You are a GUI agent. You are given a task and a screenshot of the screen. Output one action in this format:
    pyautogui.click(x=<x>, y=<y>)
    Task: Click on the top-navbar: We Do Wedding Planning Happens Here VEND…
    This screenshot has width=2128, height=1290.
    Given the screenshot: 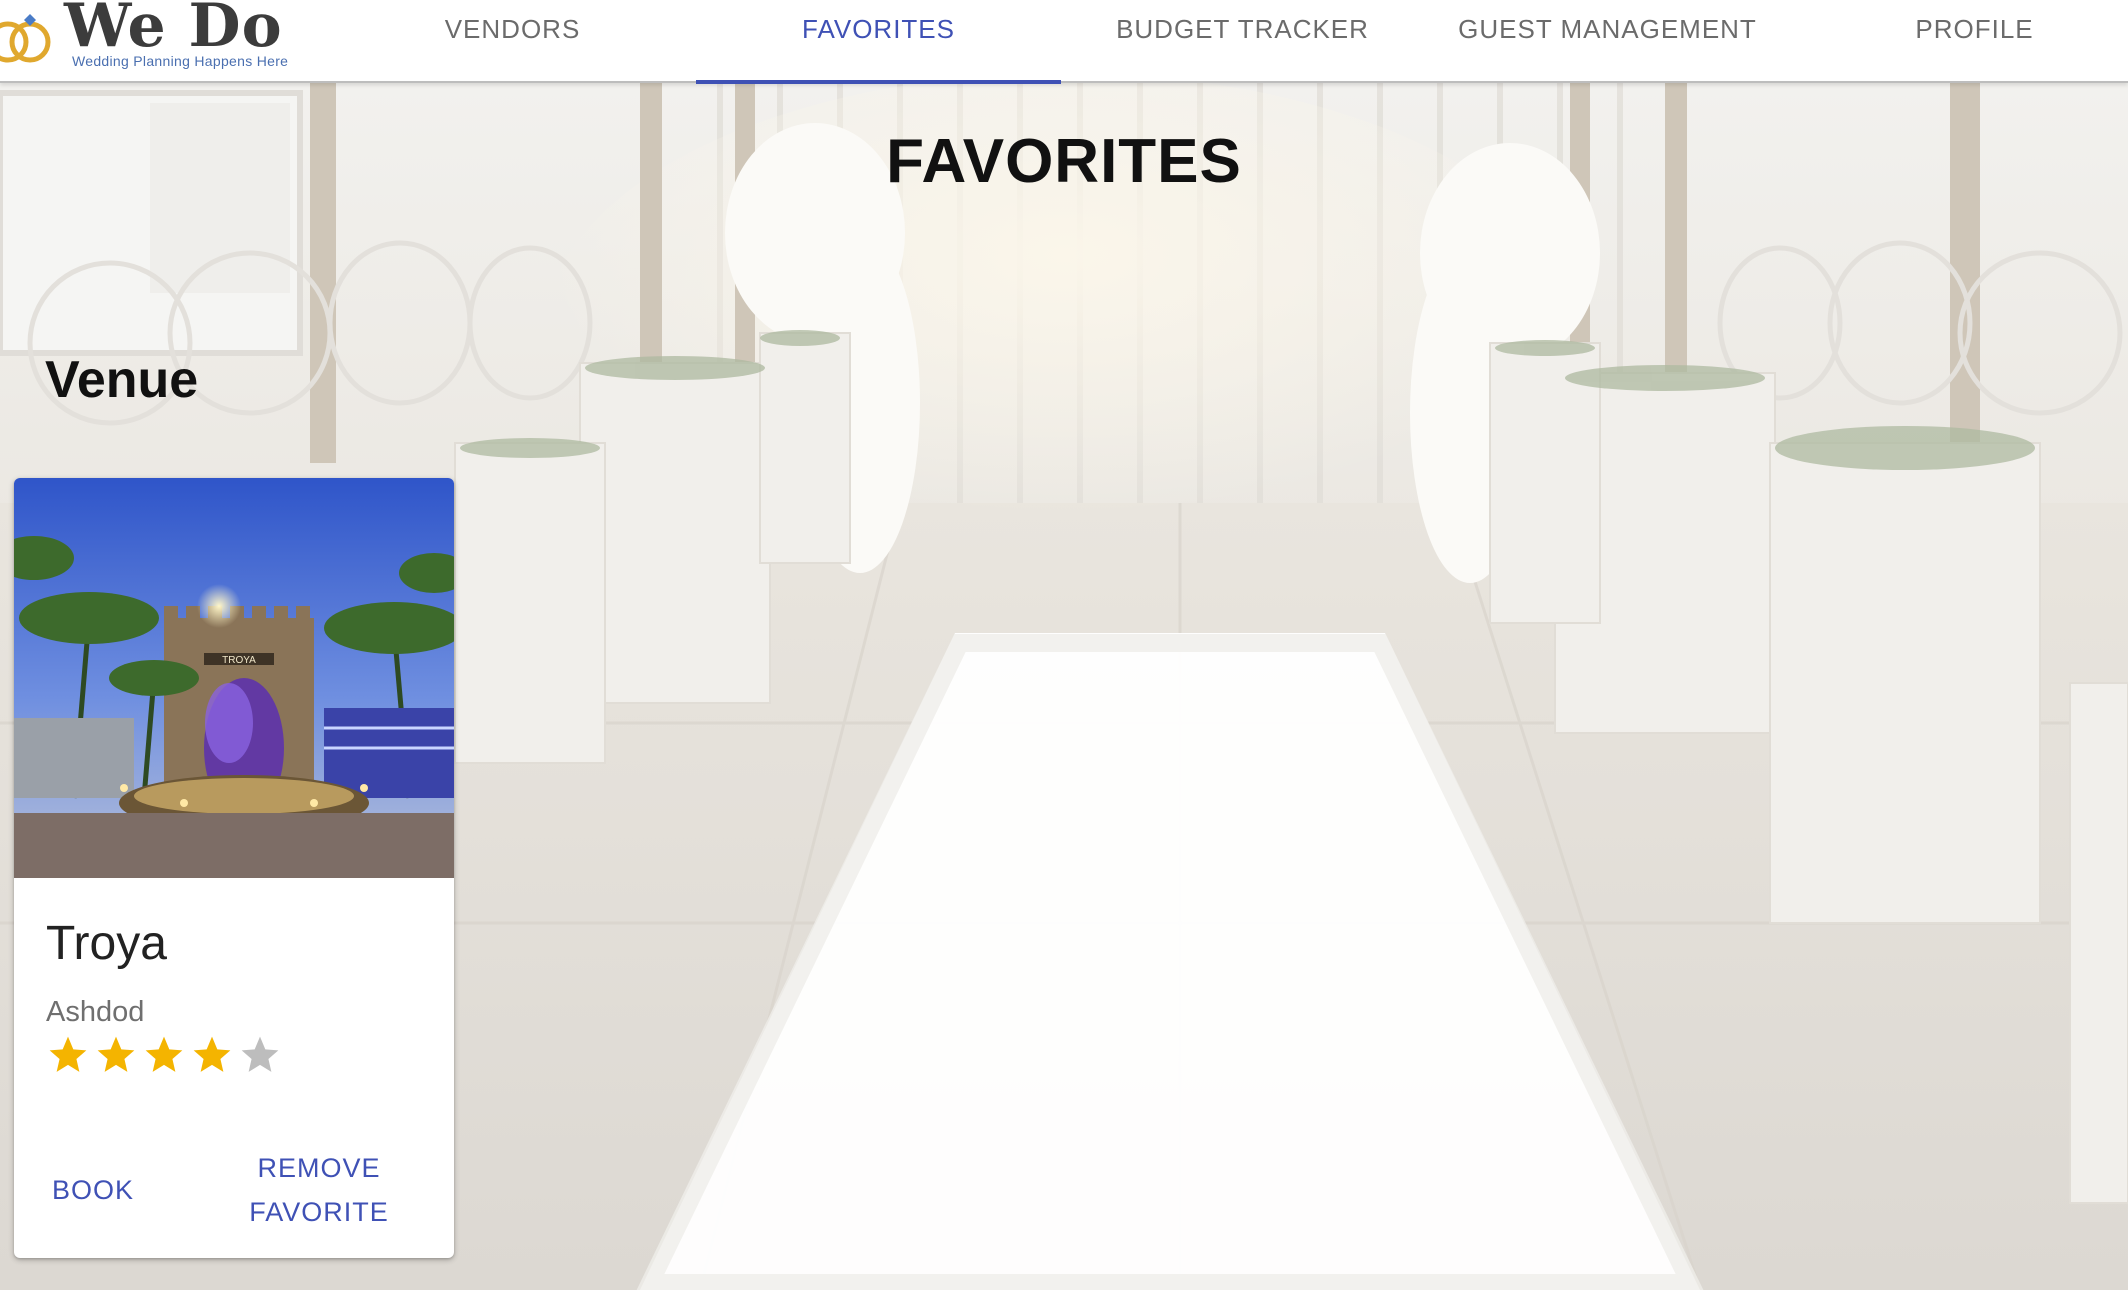 What is the action you would take?
    pyautogui.click(x=1064, y=42)
    